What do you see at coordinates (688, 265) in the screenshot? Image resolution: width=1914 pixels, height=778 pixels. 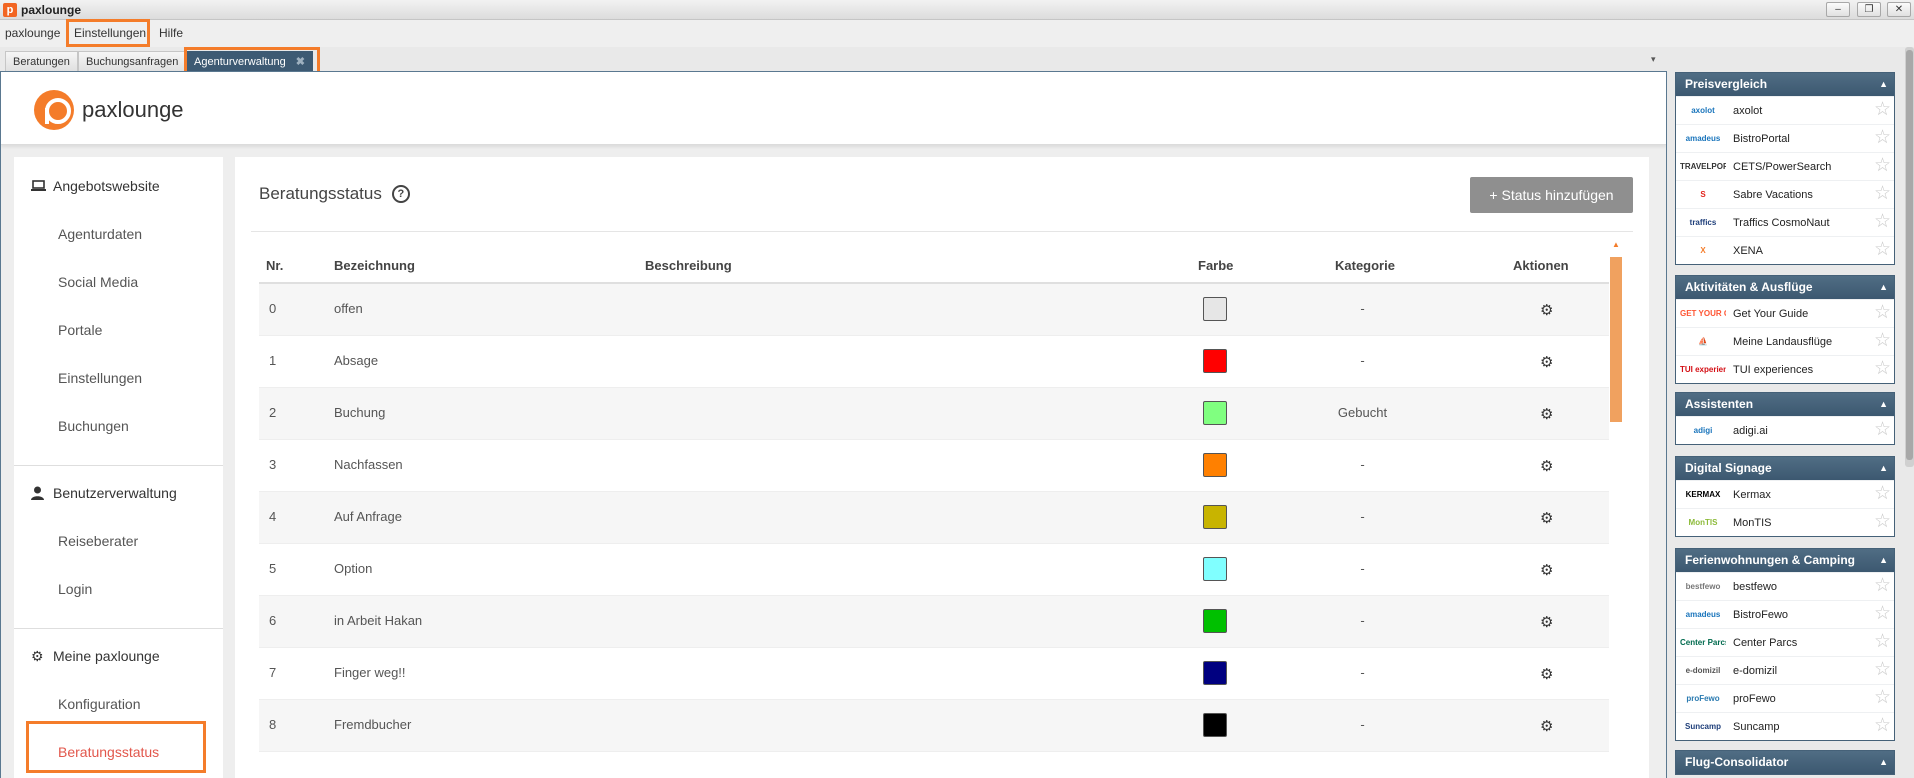 I see `column-header-beschreibung: Beschreibung` at bounding box center [688, 265].